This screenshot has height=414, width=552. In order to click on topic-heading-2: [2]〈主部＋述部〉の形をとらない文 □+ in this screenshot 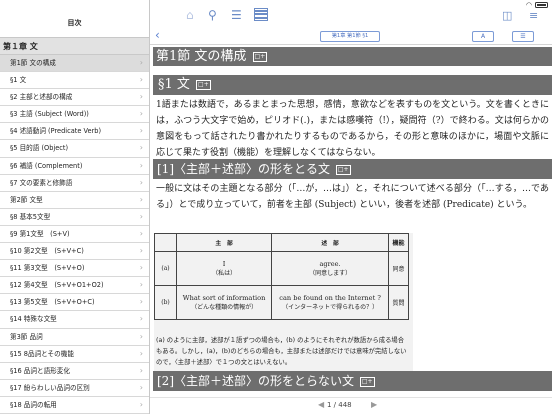, I will do `click(352, 381)`.